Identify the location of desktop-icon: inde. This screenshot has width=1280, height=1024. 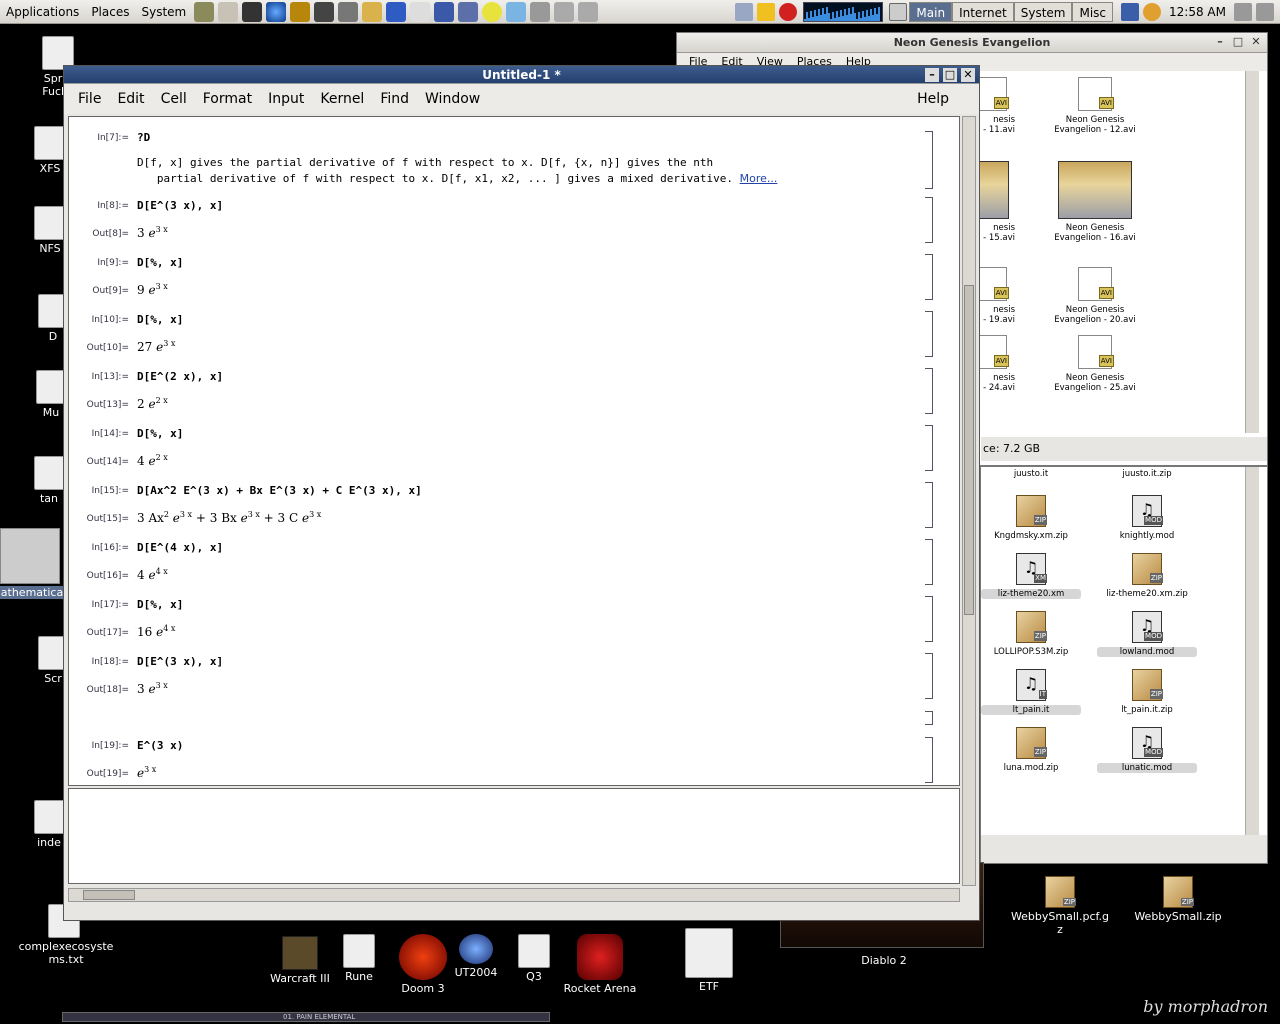
(50, 824).